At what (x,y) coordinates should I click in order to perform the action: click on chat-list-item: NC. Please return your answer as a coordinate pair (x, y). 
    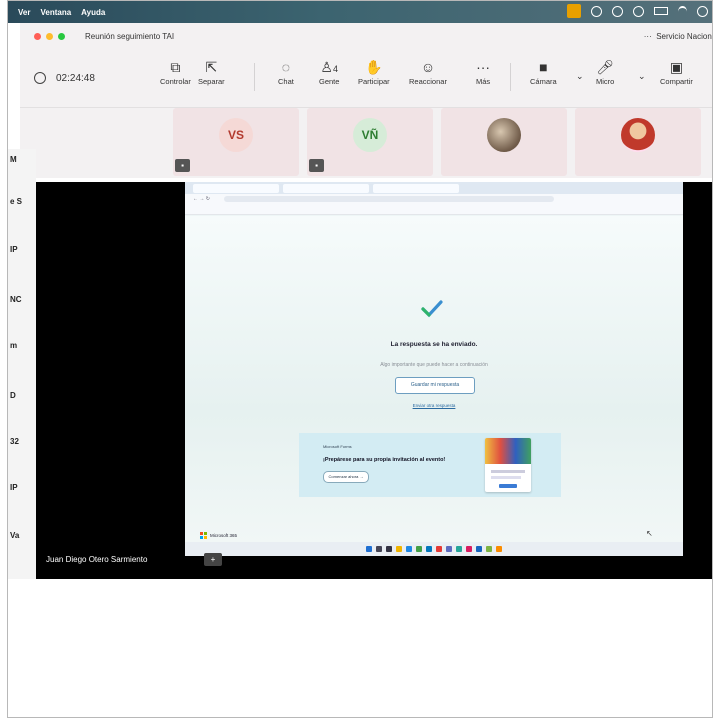
    Looking at the image, I should click on (16, 299).